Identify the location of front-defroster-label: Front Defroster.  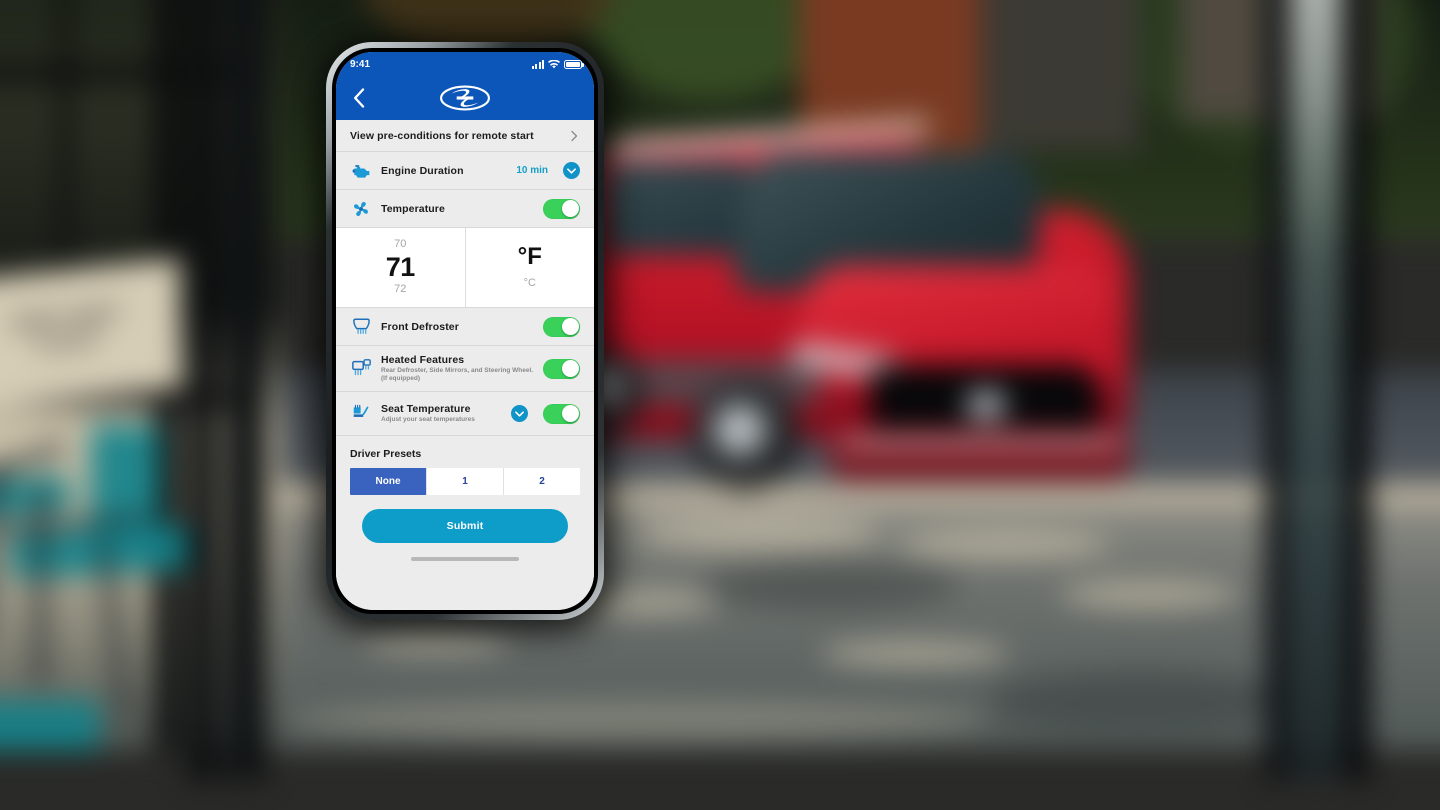
(420, 326).